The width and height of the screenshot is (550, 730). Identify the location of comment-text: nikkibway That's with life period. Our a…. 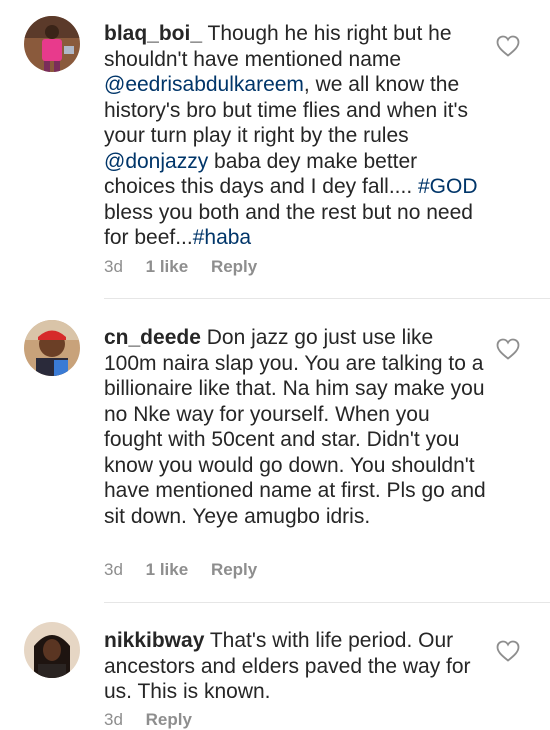
(296, 666).